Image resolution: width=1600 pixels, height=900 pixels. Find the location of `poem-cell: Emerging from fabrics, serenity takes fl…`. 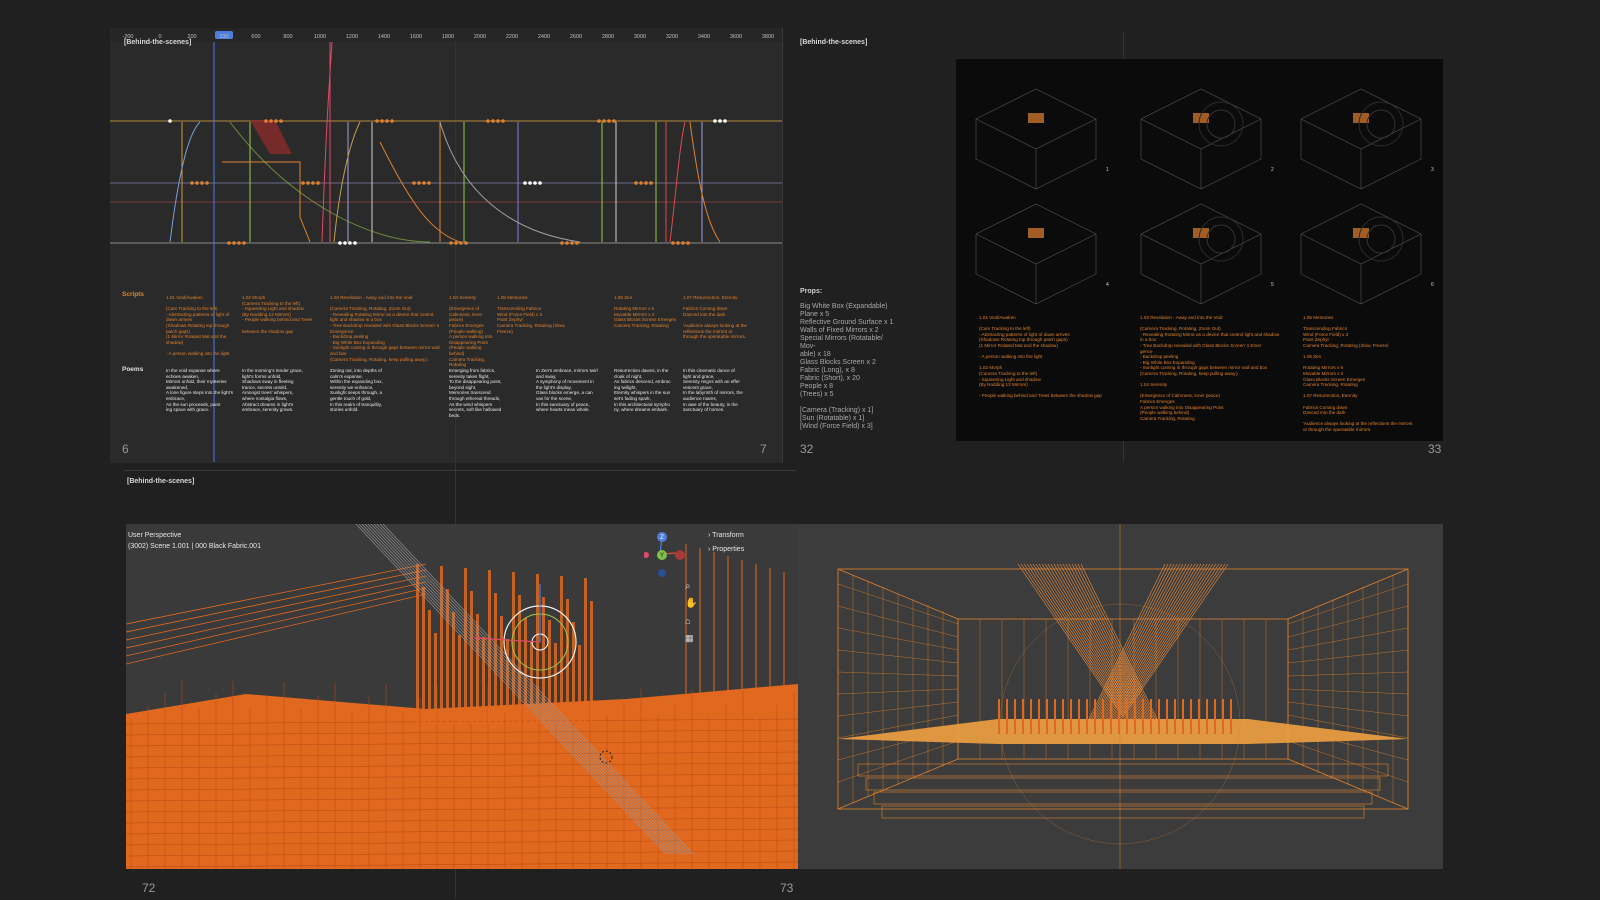

poem-cell: Emerging from fabrics, serenity takes fl… is located at coordinates (475, 393).